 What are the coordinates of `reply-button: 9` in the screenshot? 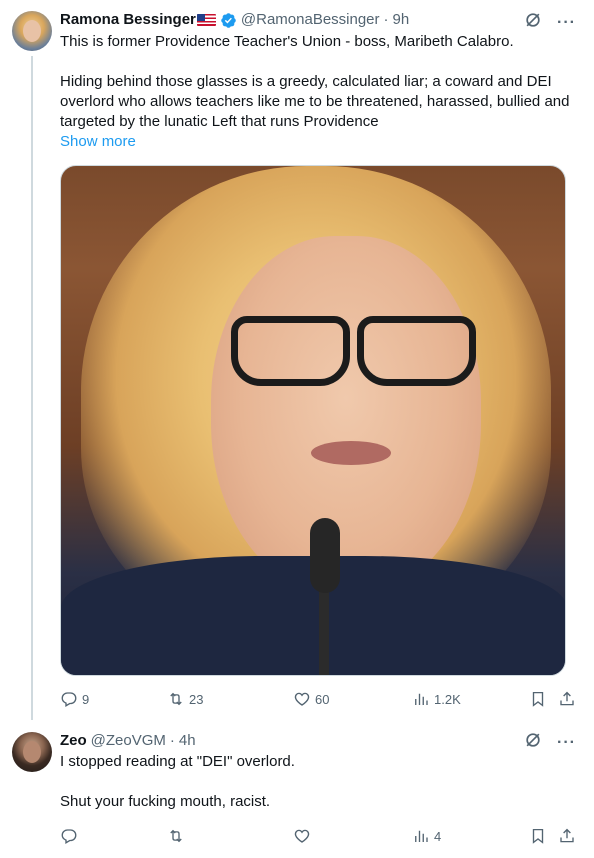 It's located at (74, 699).